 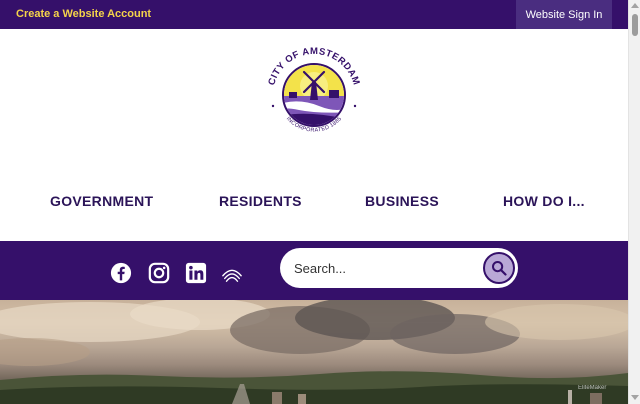 I want to click on search-icon, so click(x=499, y=268).